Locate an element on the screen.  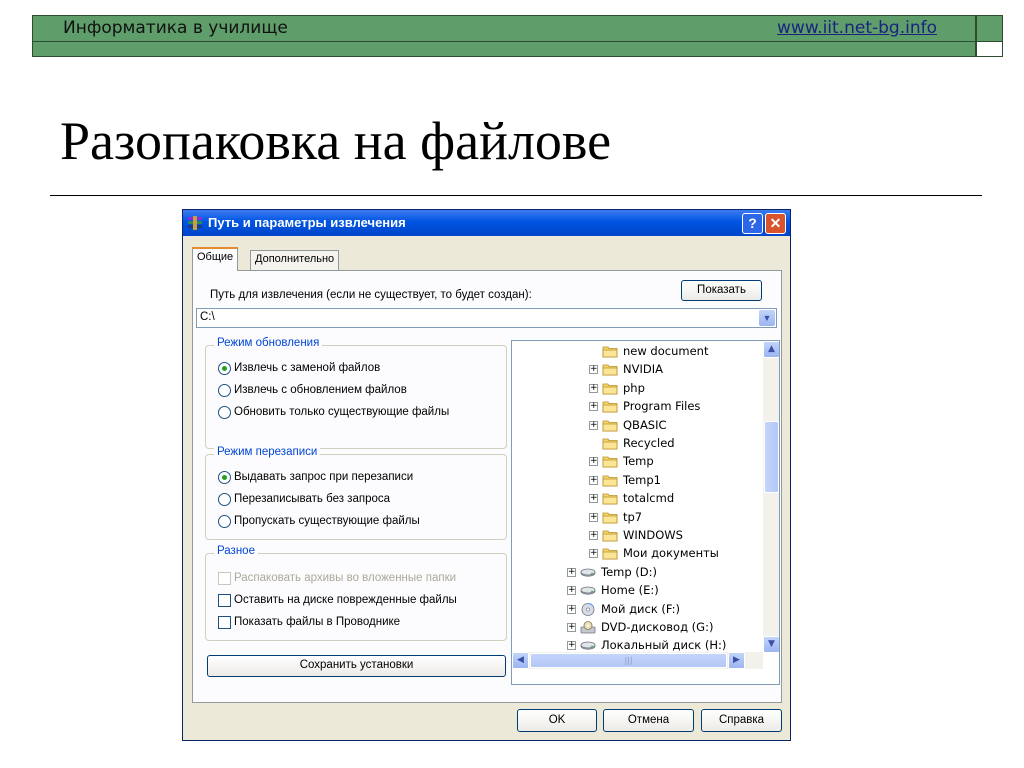
dvd-drive-icon is located at coordinates (588, 627).